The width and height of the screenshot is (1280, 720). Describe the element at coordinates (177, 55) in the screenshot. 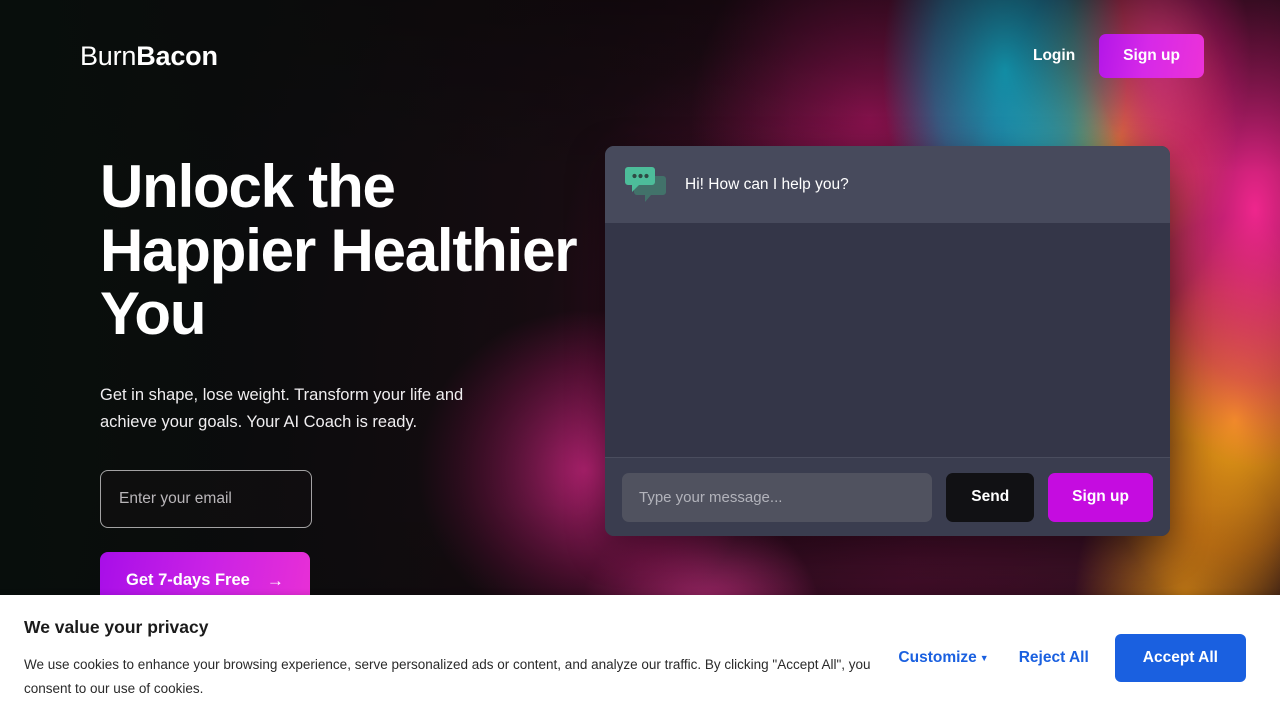

I see `brand-logo-second: Bacon` at that location.